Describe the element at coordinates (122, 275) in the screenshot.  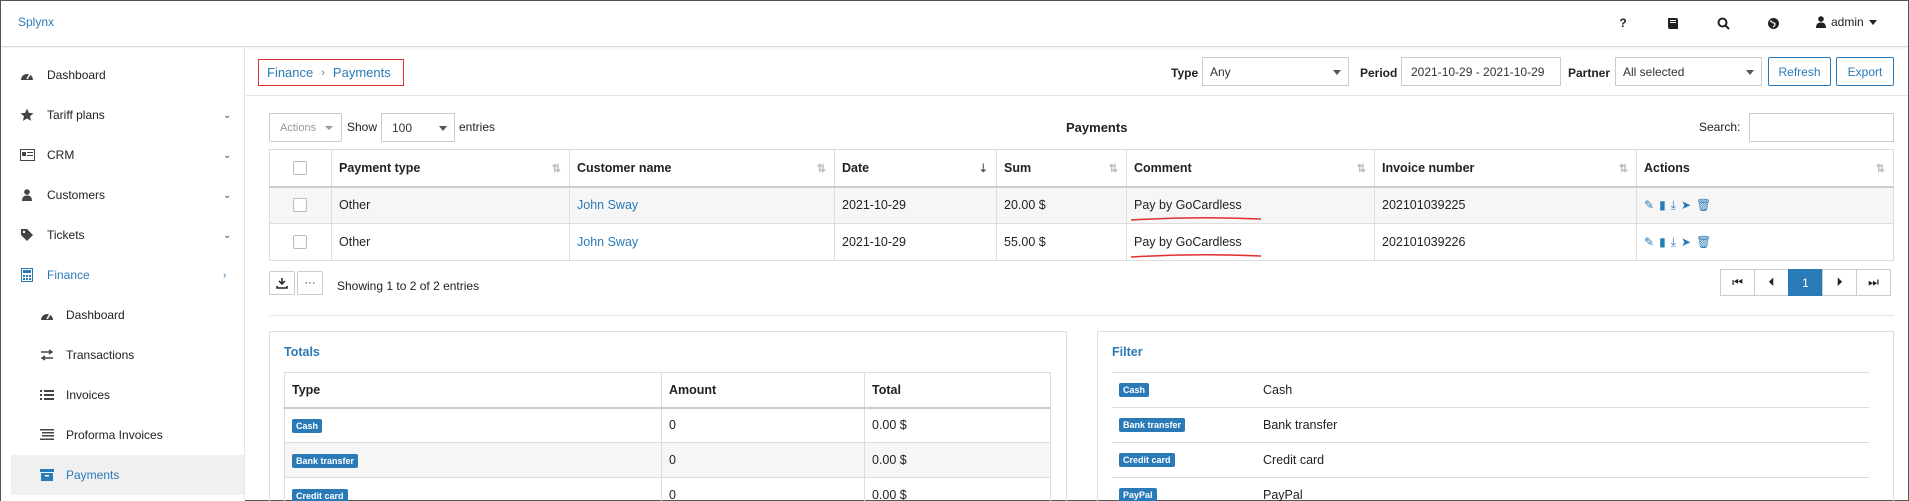
I see `sidebar-item-finance: Finance ›` at that location.